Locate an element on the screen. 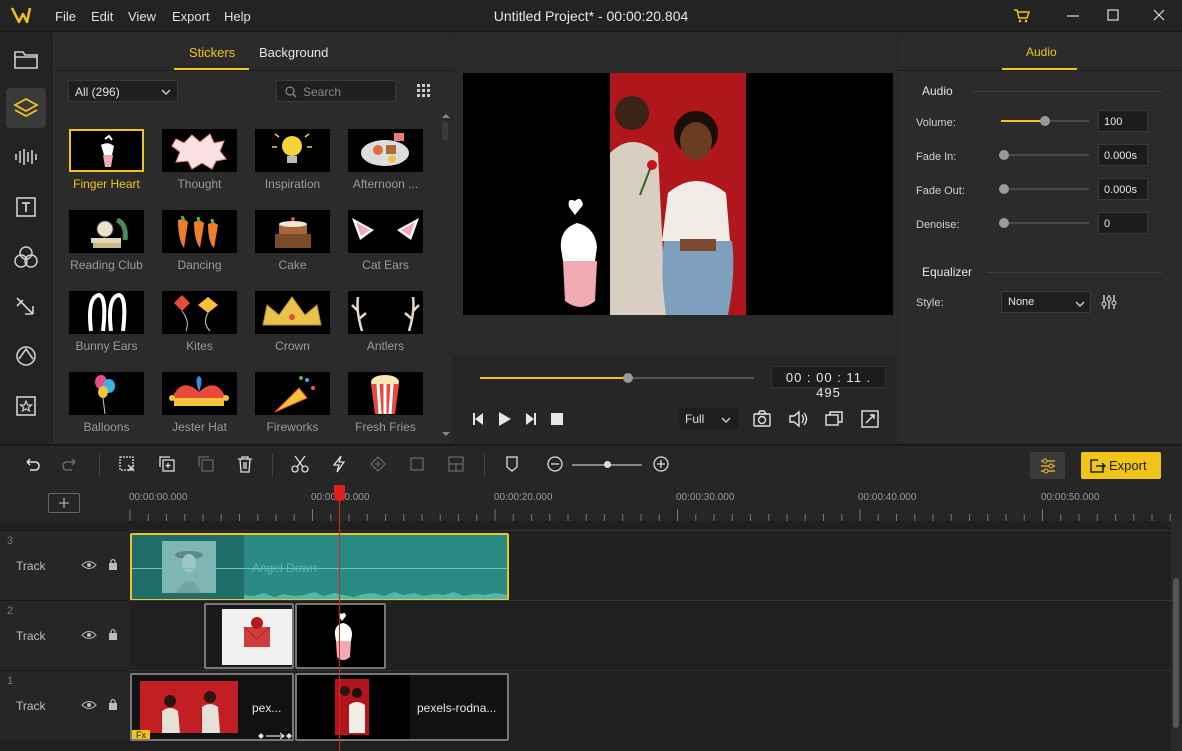 This screenshot has height=751, width=1182. progress-handle is located at coordinates (627, 378).